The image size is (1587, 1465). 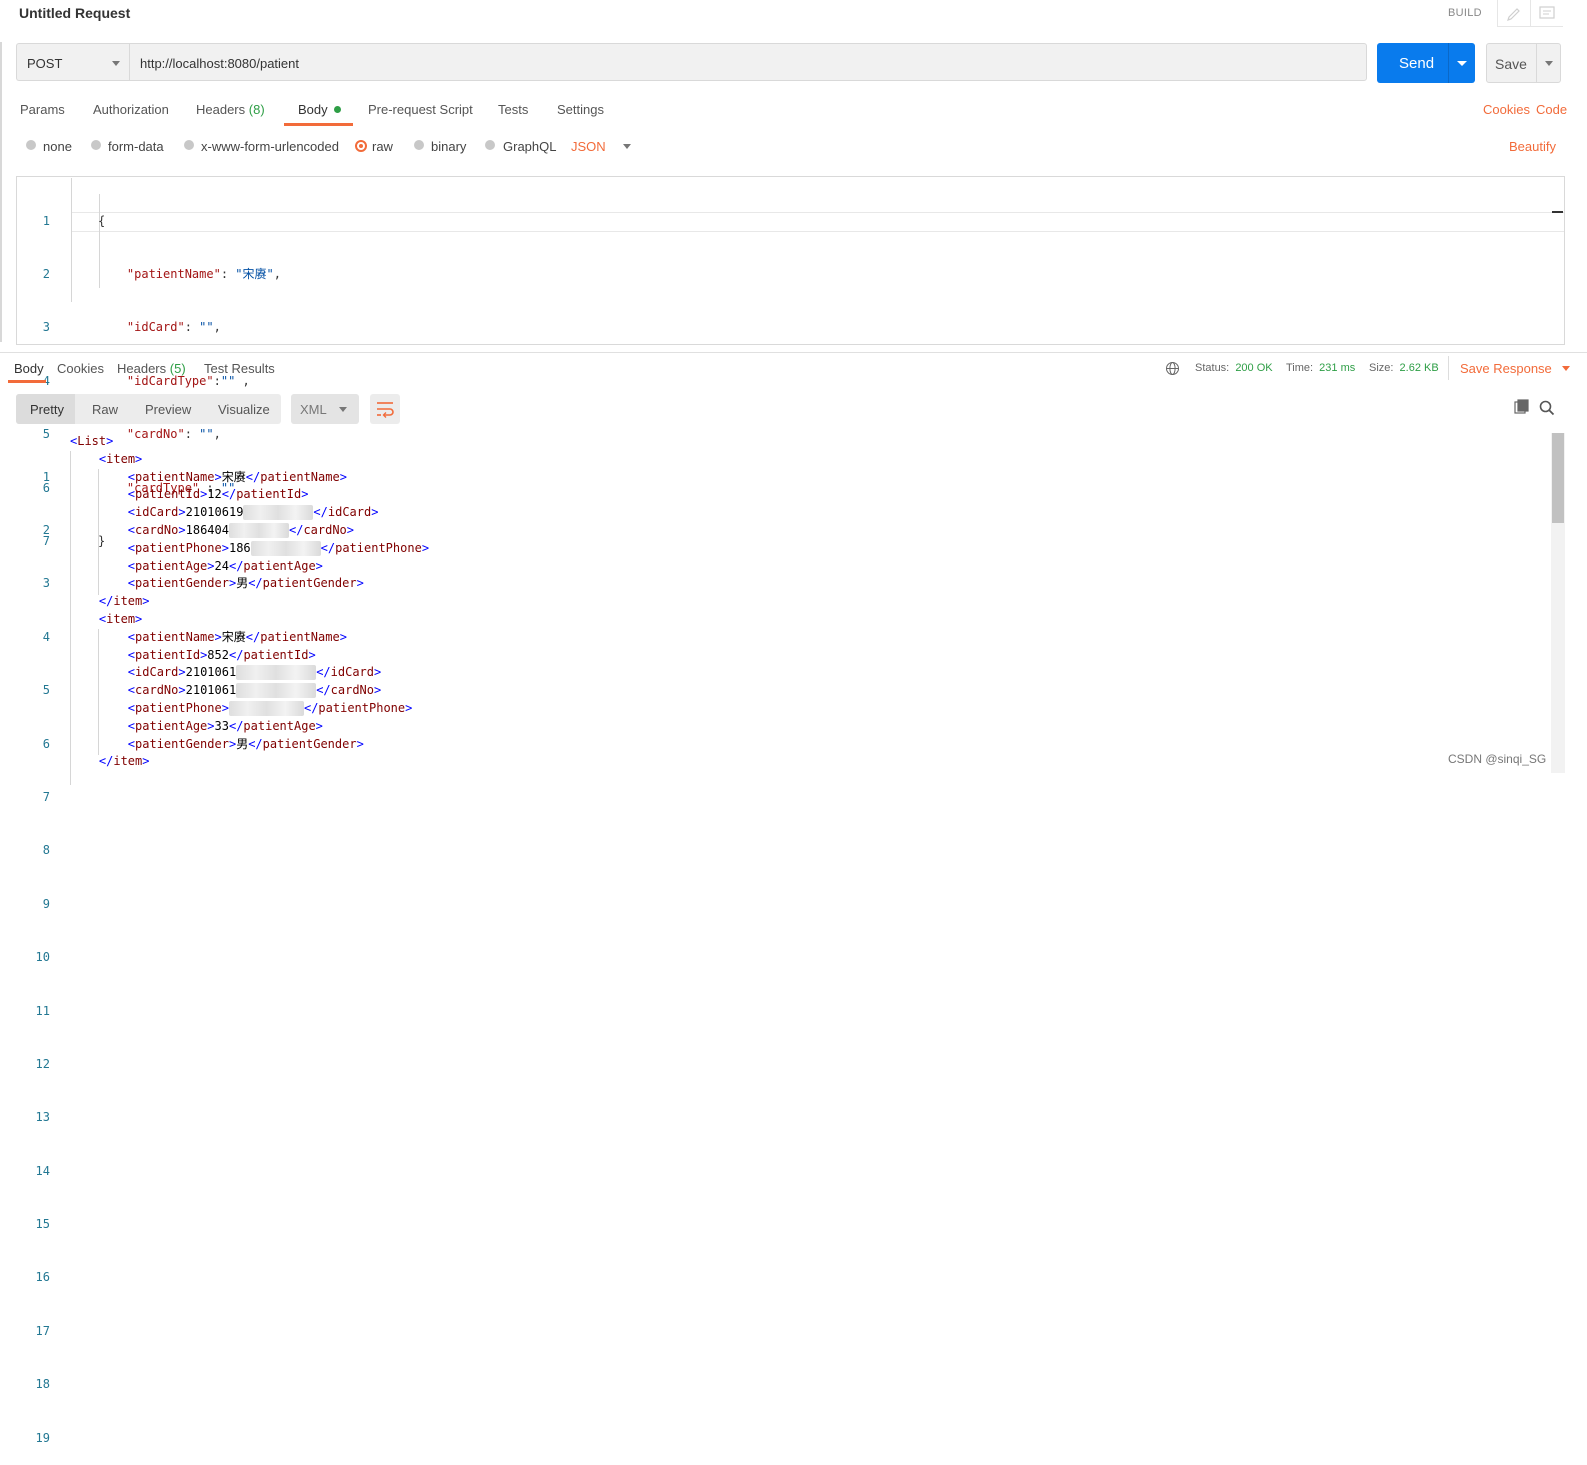 I want to click on radio-none-label: none, so click(x=57, y=146).